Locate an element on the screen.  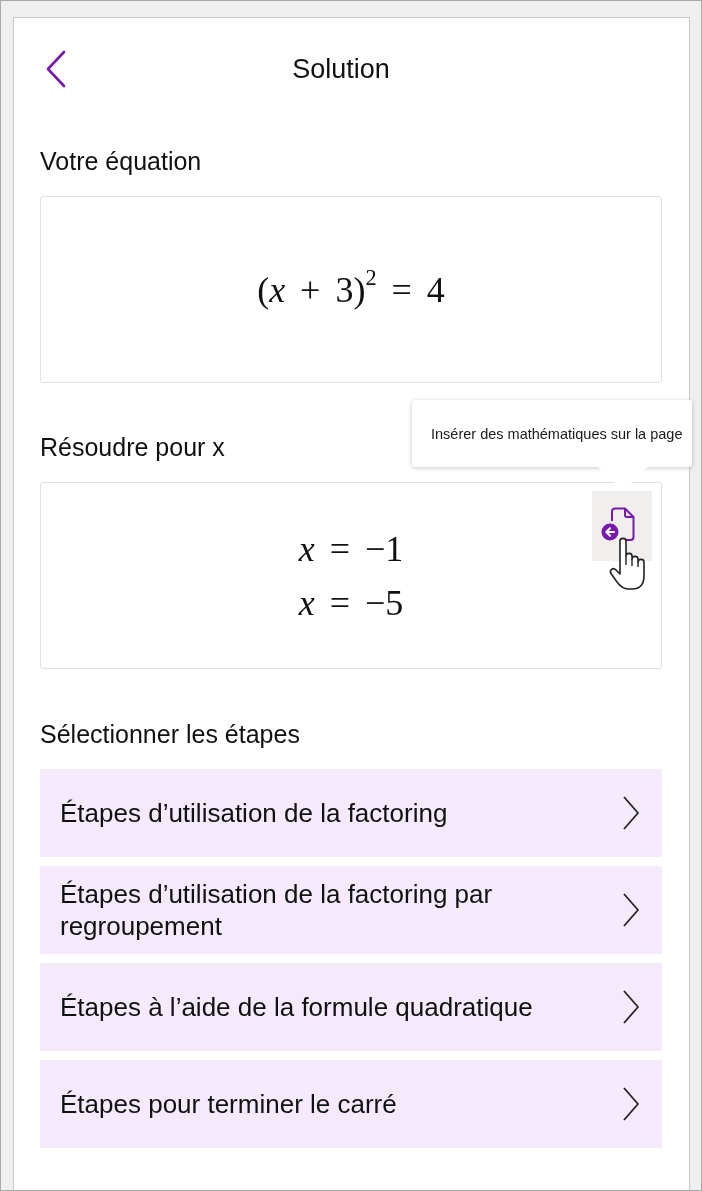
hand-cursor-icon is located at coordinates (628, 563).